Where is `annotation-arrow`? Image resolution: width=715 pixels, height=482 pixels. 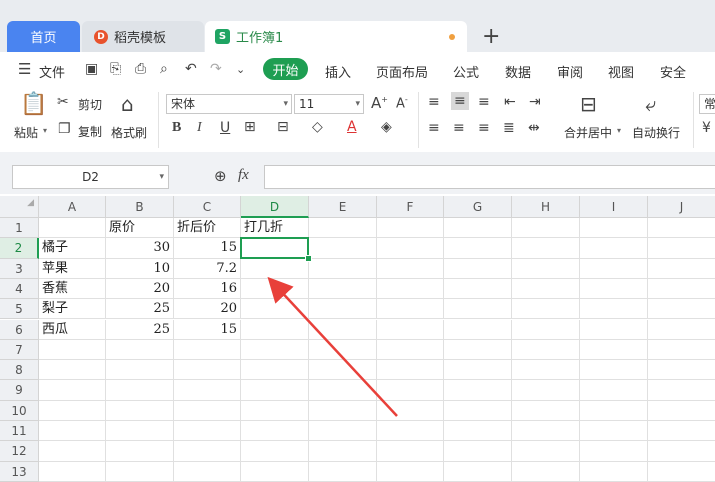
annotation-arrow is located at coordinates (332, 346).